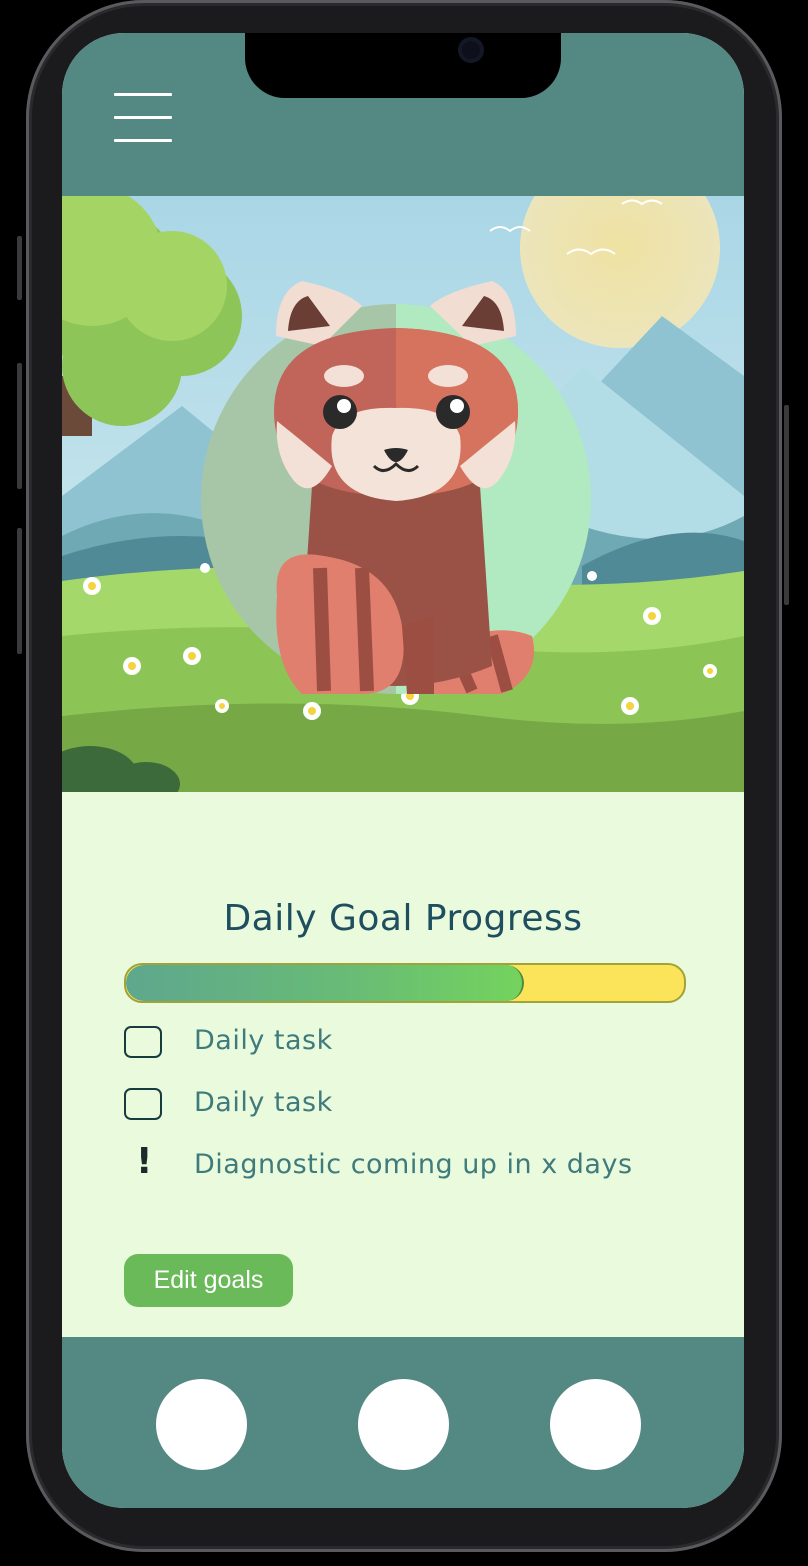 The image size is (808, 1566). I want to click on phone-side-button-power, so click(786, 505).